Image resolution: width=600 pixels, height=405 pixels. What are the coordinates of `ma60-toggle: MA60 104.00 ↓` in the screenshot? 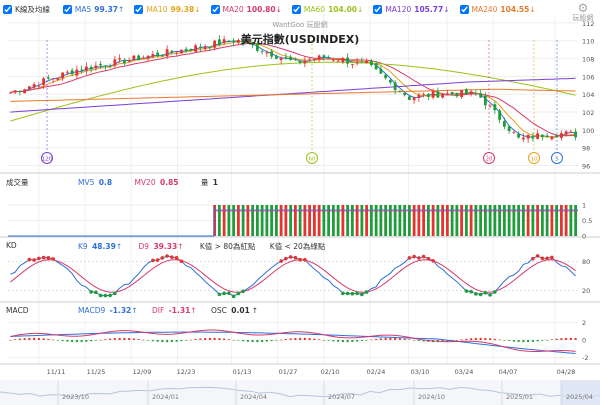 It's located at (327, 9).